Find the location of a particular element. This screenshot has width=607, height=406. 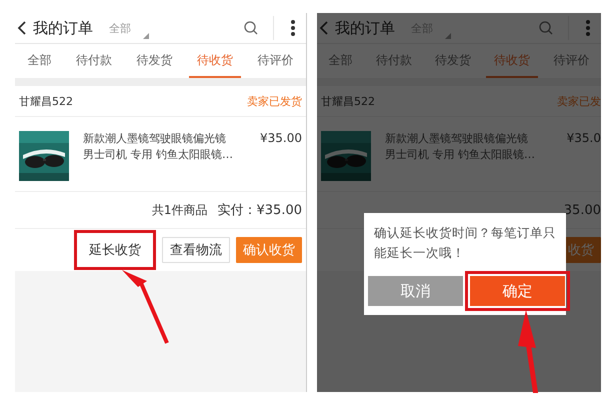

dialog-message: 确认延长收货时间？每笔订单只能延长一次哦！ is located at coordinates (465, 243).